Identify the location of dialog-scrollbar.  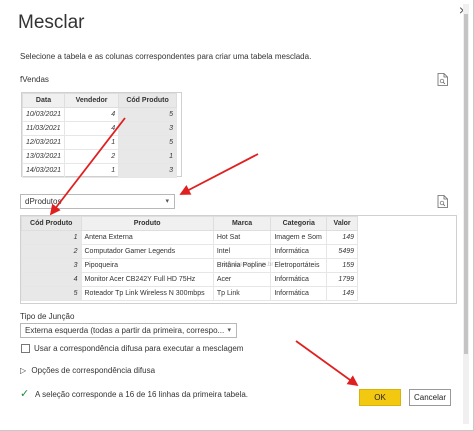
(466, 214).